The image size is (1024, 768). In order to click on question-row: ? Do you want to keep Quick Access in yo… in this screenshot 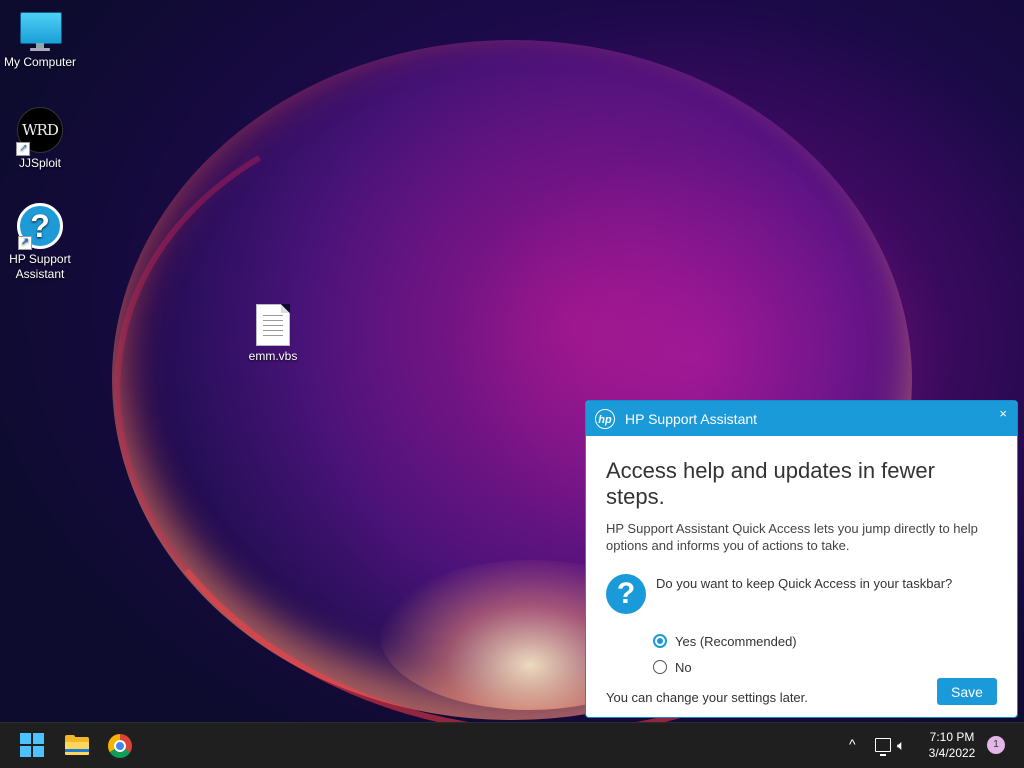, I will do `click(801, 594)`.